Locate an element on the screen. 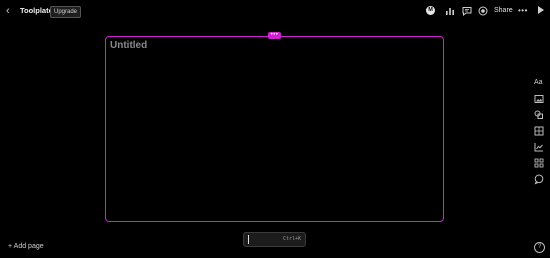  more-menu-icon: ••• is located at coordinates (523, 10).